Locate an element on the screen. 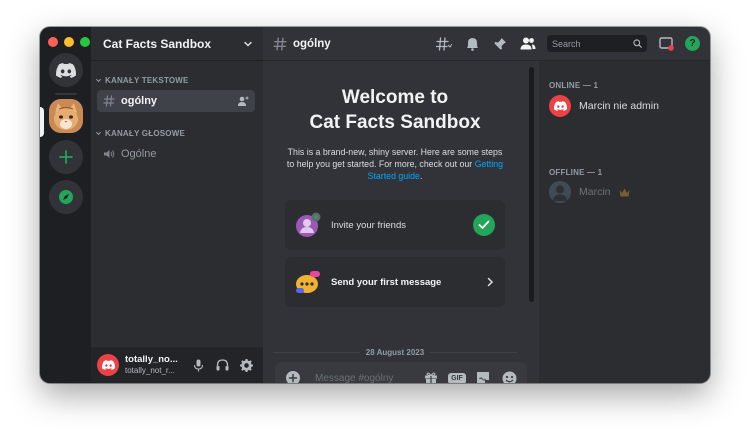  microphone-icon is located at coordinates (198, 365).